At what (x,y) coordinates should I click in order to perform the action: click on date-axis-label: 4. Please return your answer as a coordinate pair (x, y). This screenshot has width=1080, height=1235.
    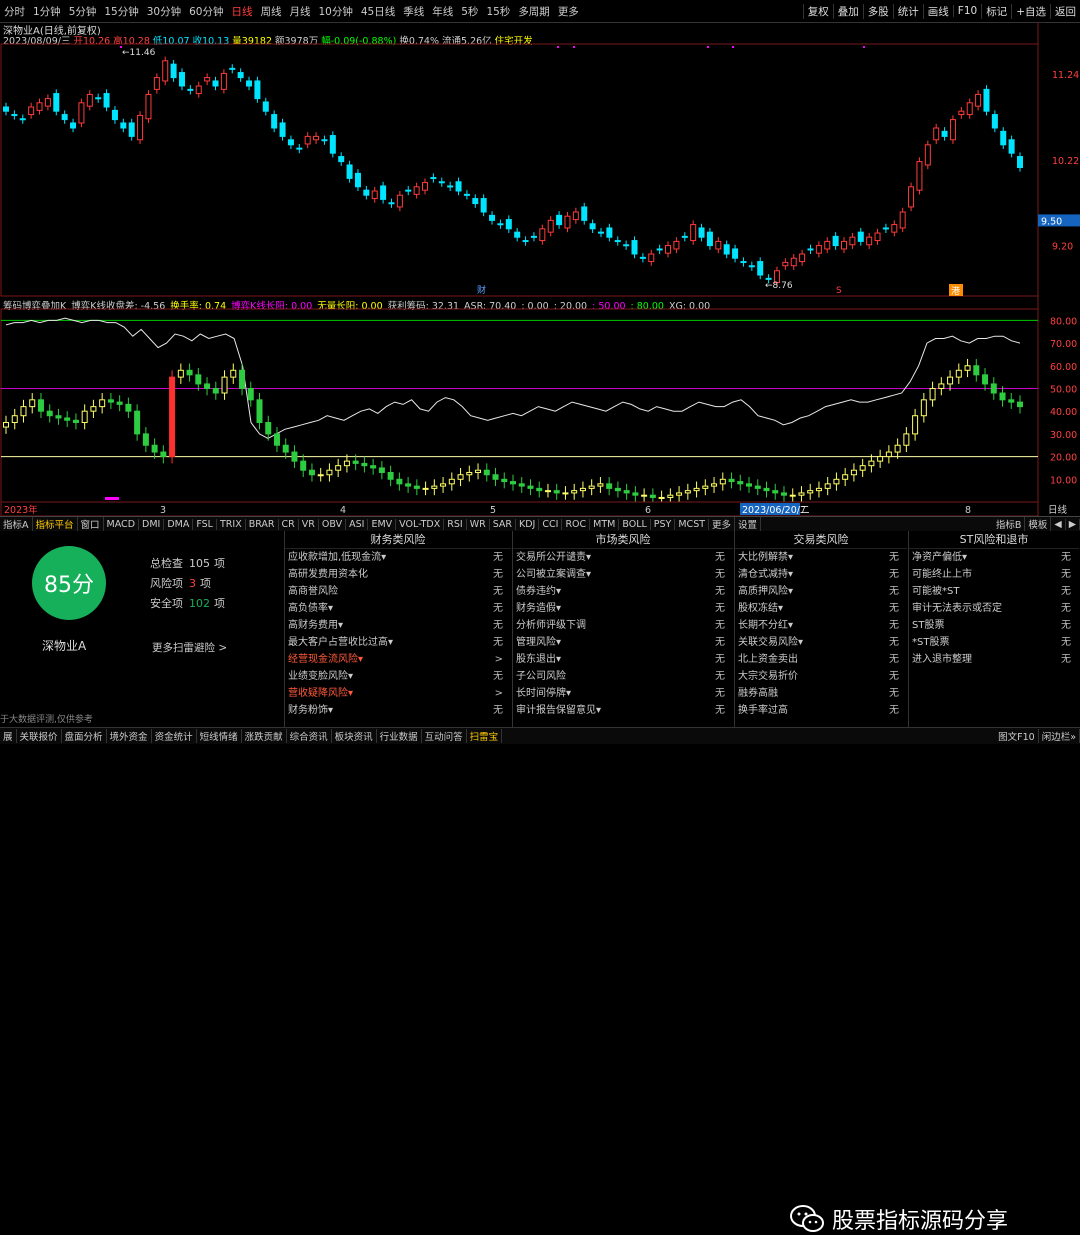
    Looking at the image, I should click on (343, 510).